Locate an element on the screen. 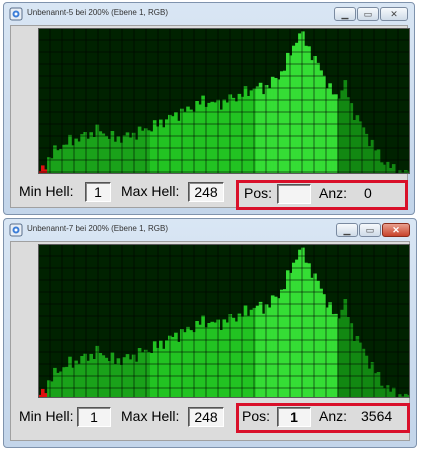 The height and width of the screenshot is (450, 421). position-value: 1 is located at coordinates (294, 417).